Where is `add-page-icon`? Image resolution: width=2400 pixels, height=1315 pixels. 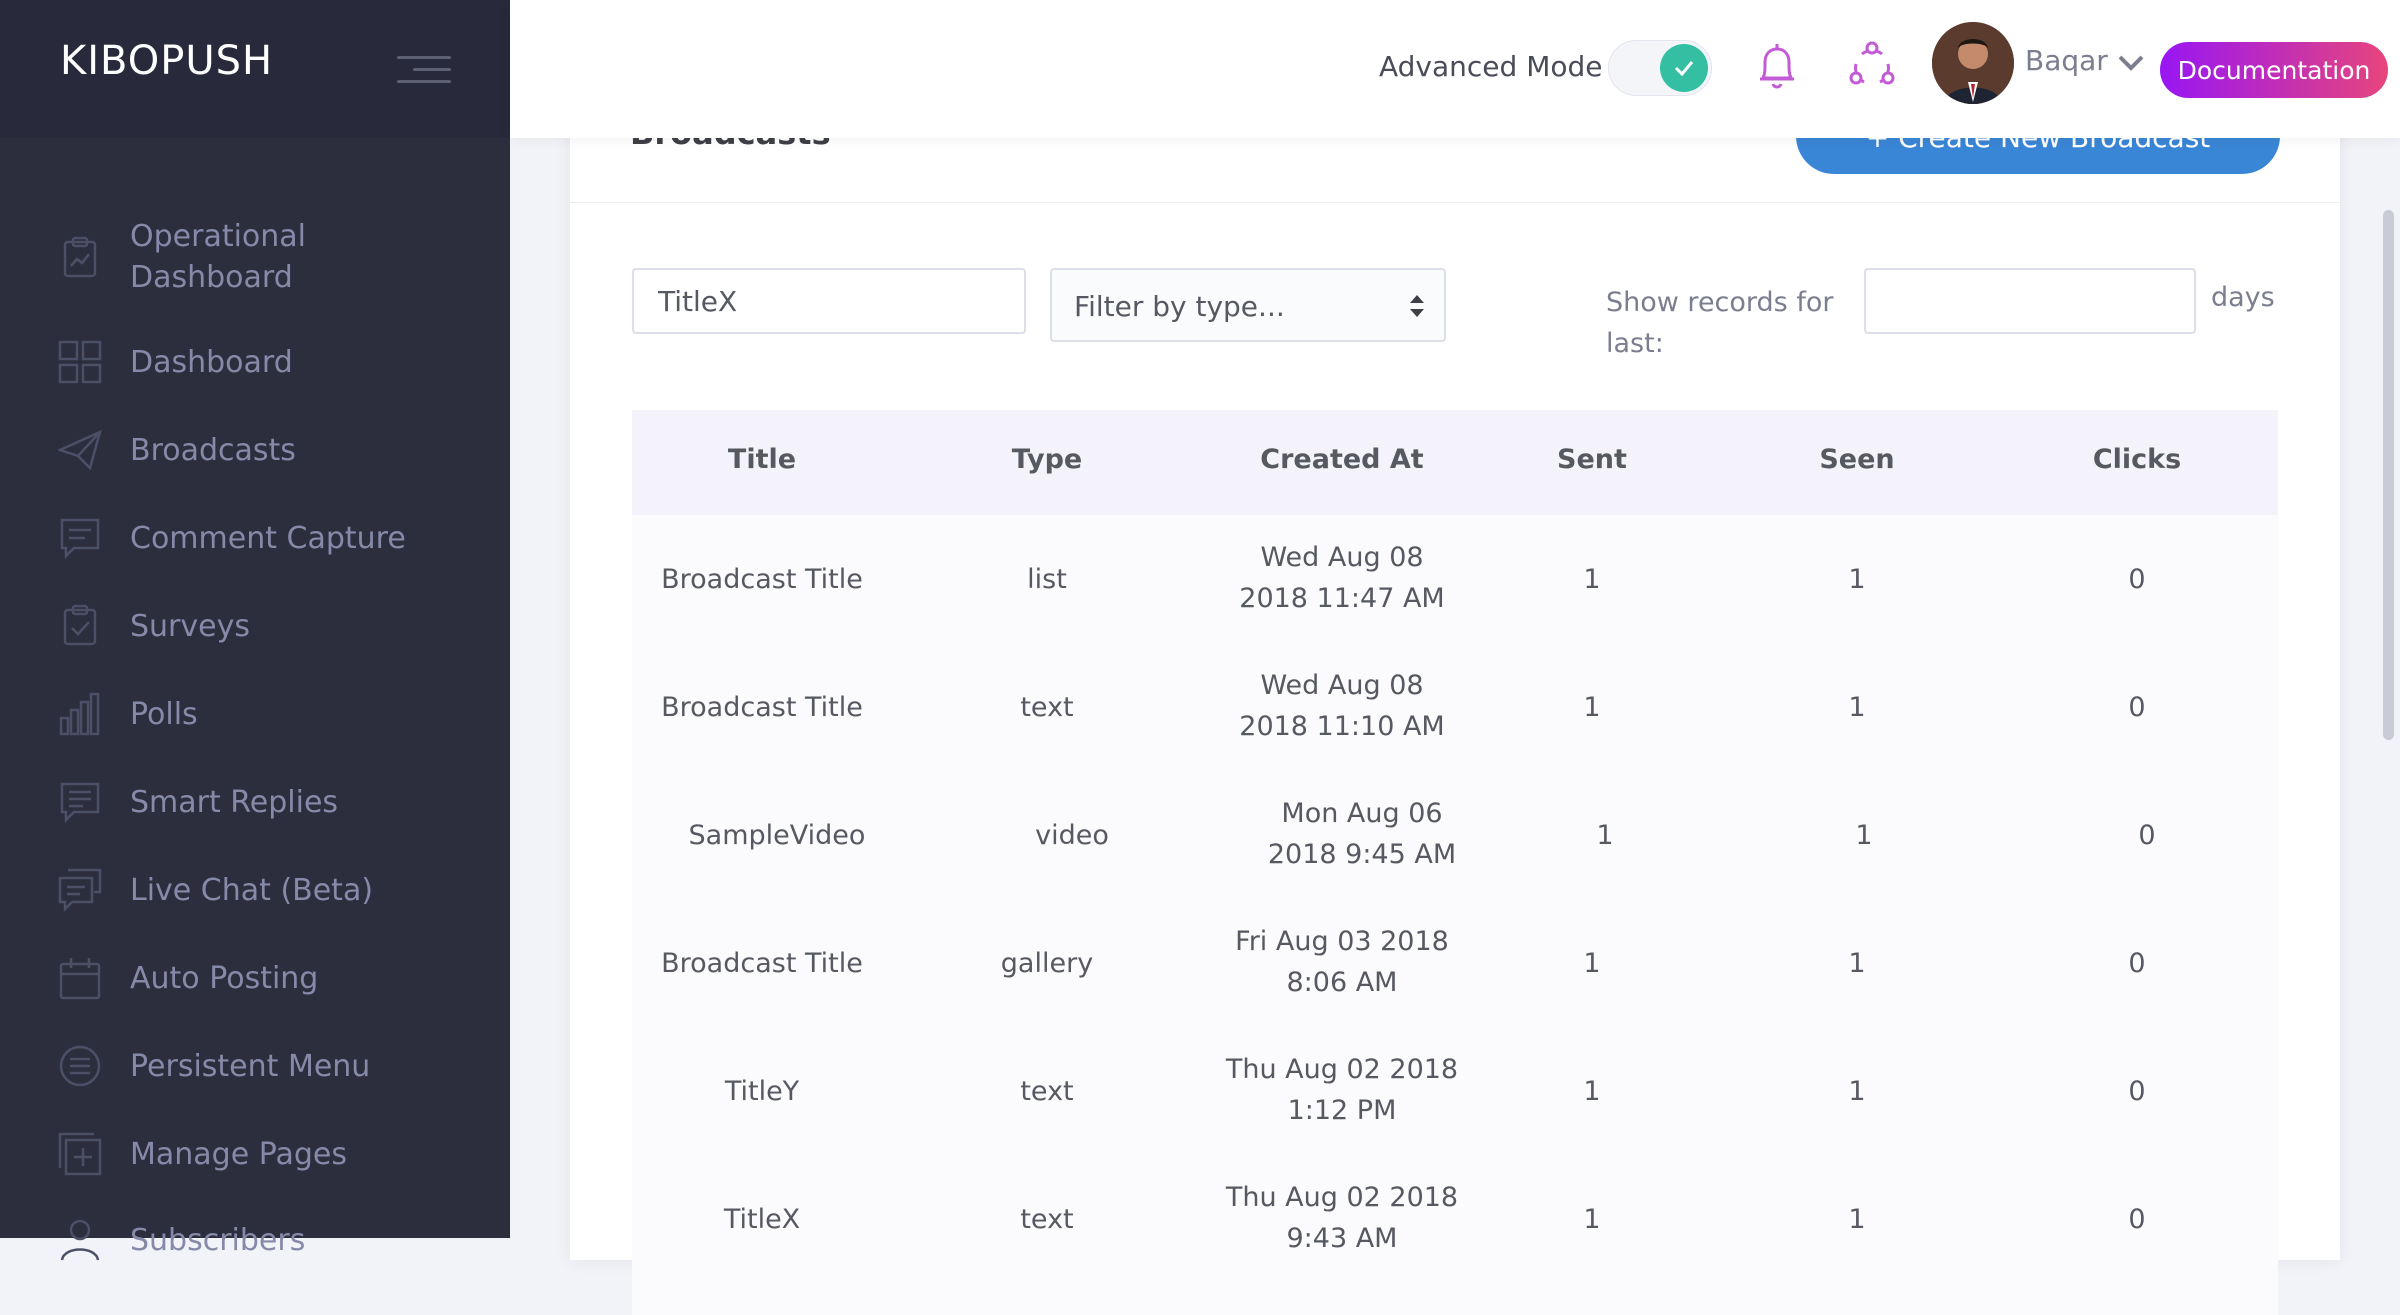
add-page-icon is located at coordinates (80, 1154).